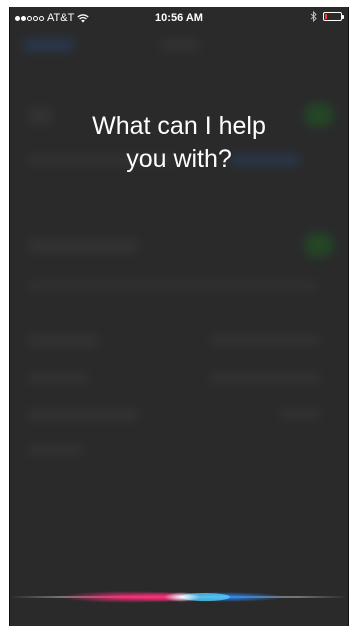  I want to click on siri-prompt-line-2: you with?, so click(179, 159).